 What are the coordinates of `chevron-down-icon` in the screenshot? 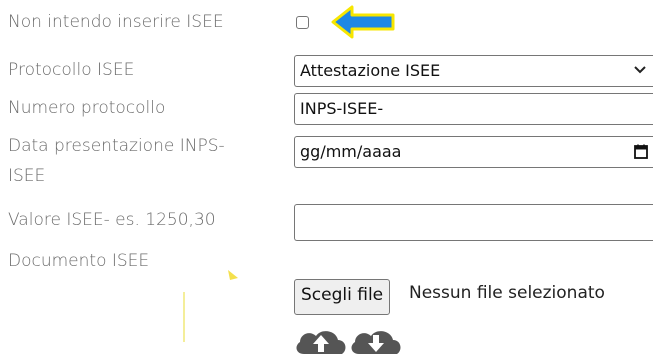 It's located at (640, 70).